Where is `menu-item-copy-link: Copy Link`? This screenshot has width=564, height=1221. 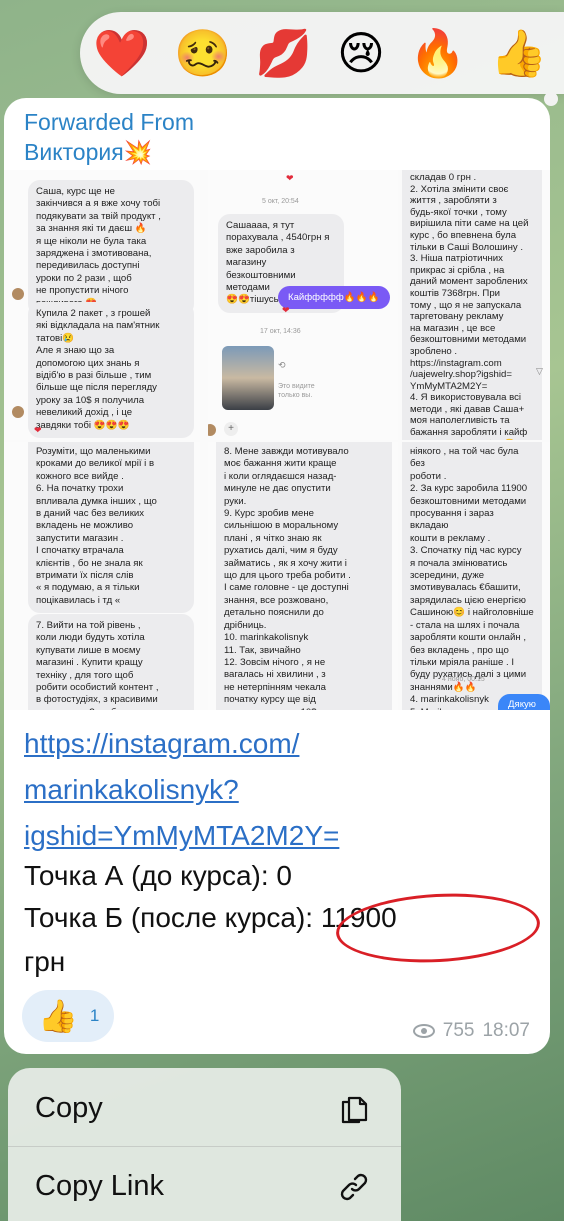
menu-item-copy-link: Copy Link is located at coordinates (204, 1184).